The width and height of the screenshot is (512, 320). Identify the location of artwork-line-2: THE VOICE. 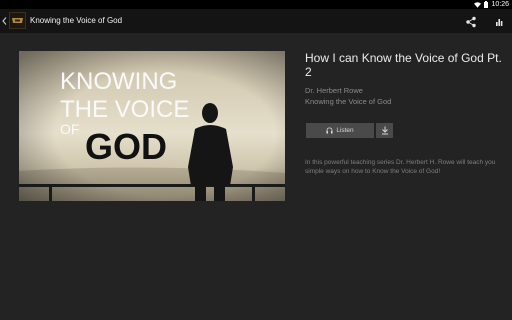
(124, 109).